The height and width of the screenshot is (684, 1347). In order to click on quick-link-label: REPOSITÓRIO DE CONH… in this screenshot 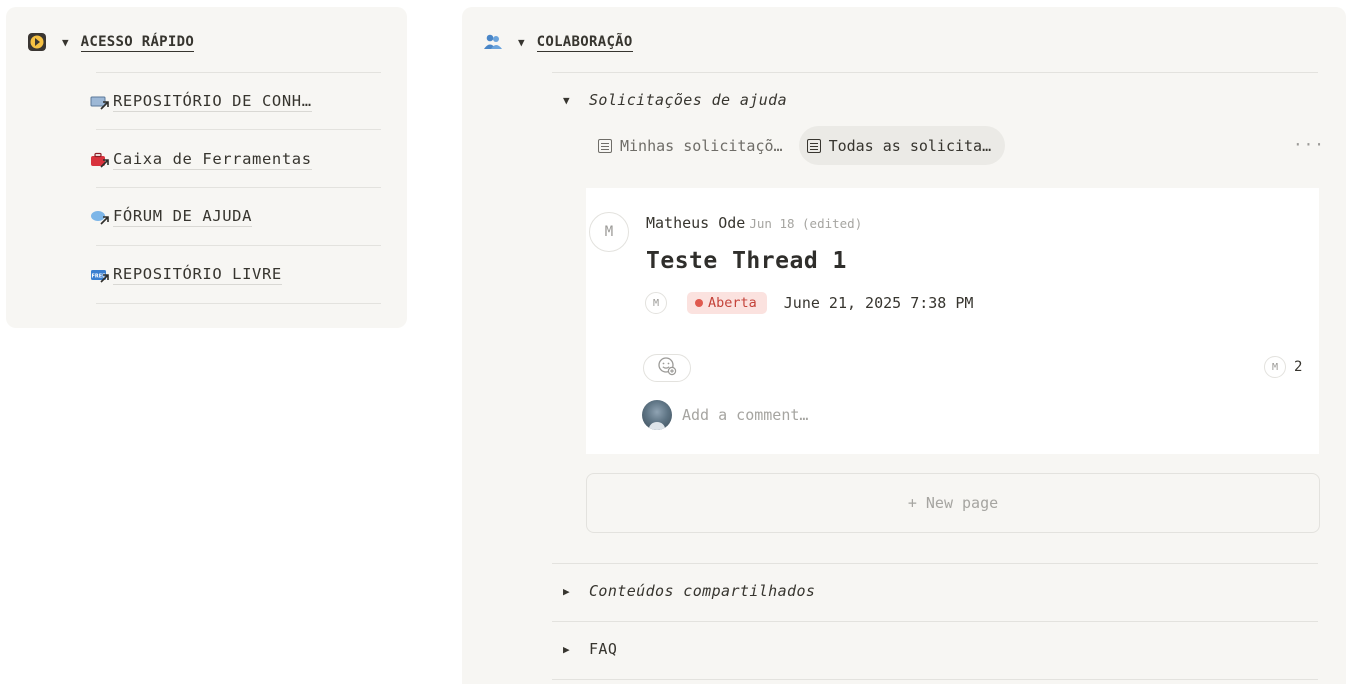, I will do `click(212, 101)`.